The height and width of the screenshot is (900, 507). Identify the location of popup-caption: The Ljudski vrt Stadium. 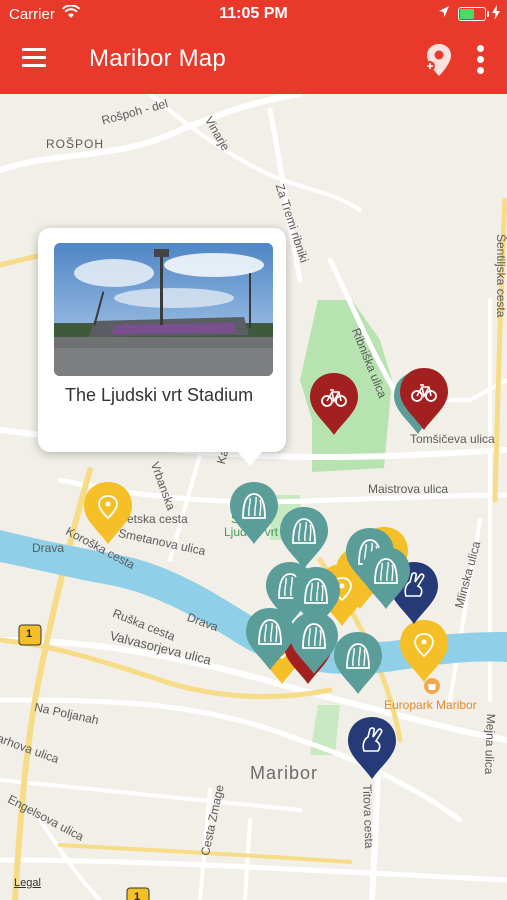
(159, 395).